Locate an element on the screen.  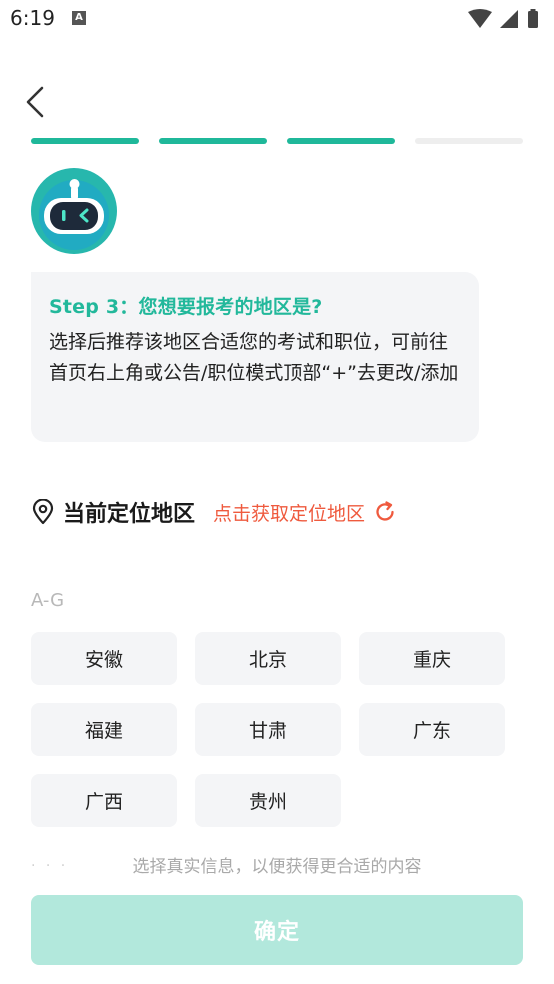
region-option: 福建 is located at coordinates (104, 729).